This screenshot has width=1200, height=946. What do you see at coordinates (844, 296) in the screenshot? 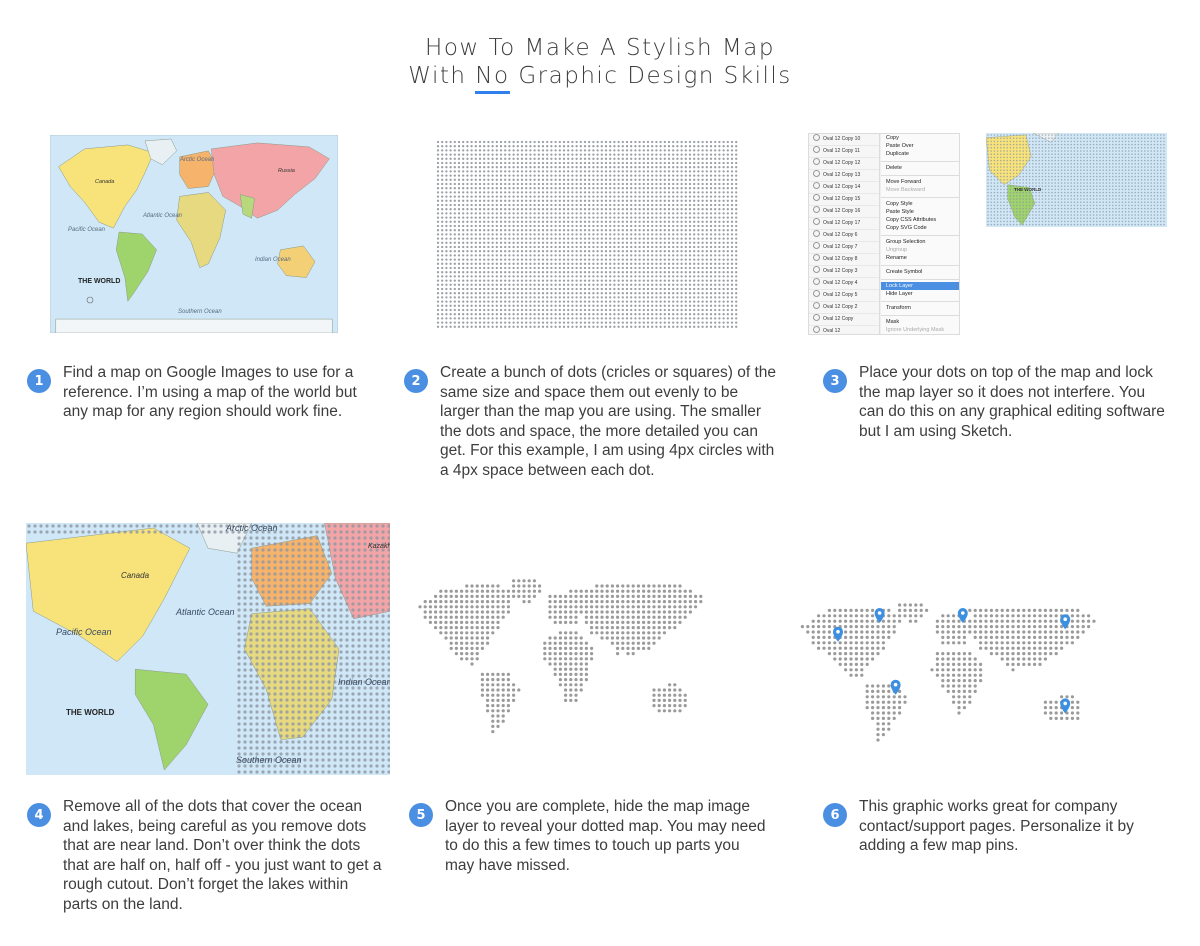
I see `layer-item: Oval 12 Copy 5` at bounding box center [844, 296].